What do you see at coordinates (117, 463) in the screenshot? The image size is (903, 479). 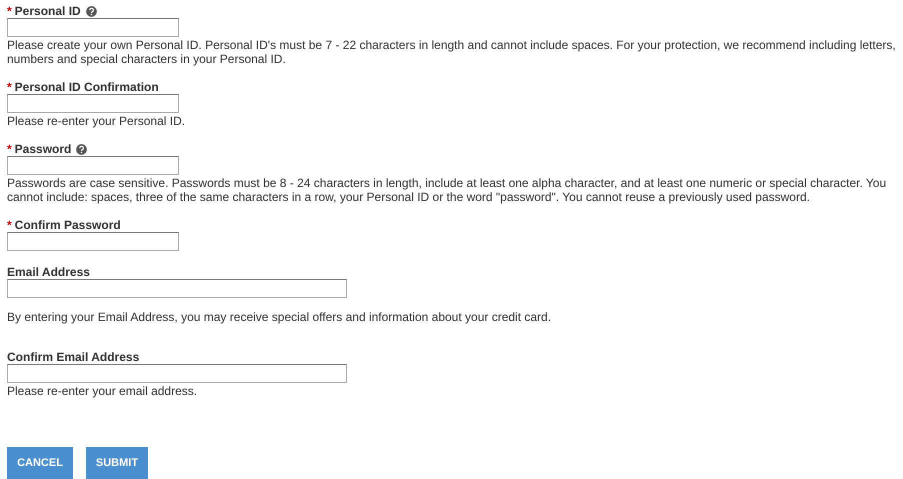 I see `form-button: SUBMIT` at bounding box center [117, 463].